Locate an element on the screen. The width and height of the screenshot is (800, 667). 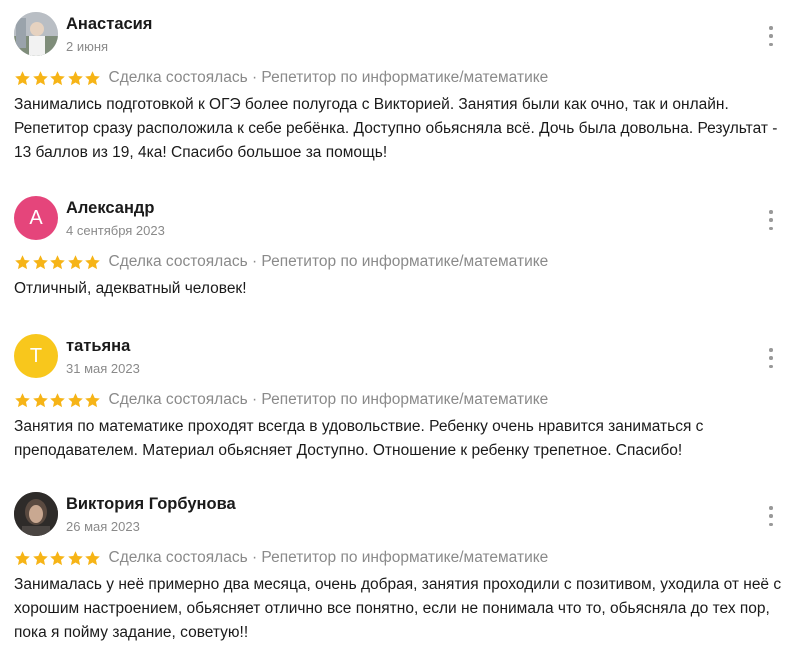
review-header: Т татьяна 31 мая 2023 is located at coordinates (400, 357).